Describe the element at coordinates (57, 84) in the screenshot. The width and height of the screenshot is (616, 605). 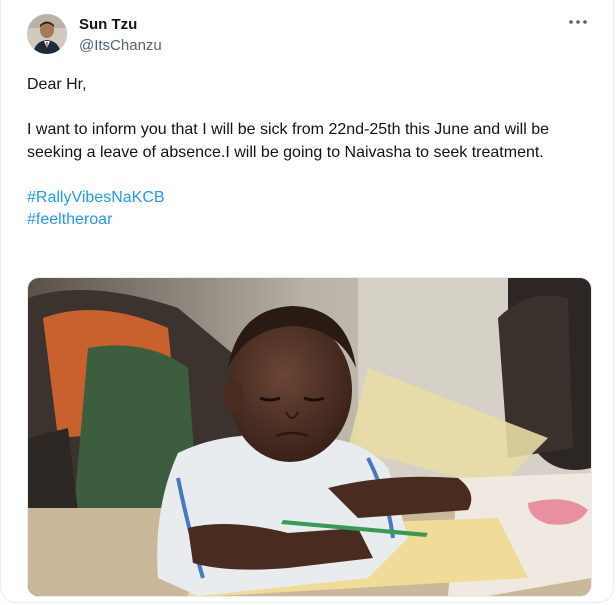
I see `tweet-greeting: Dear Hr,` at that location.